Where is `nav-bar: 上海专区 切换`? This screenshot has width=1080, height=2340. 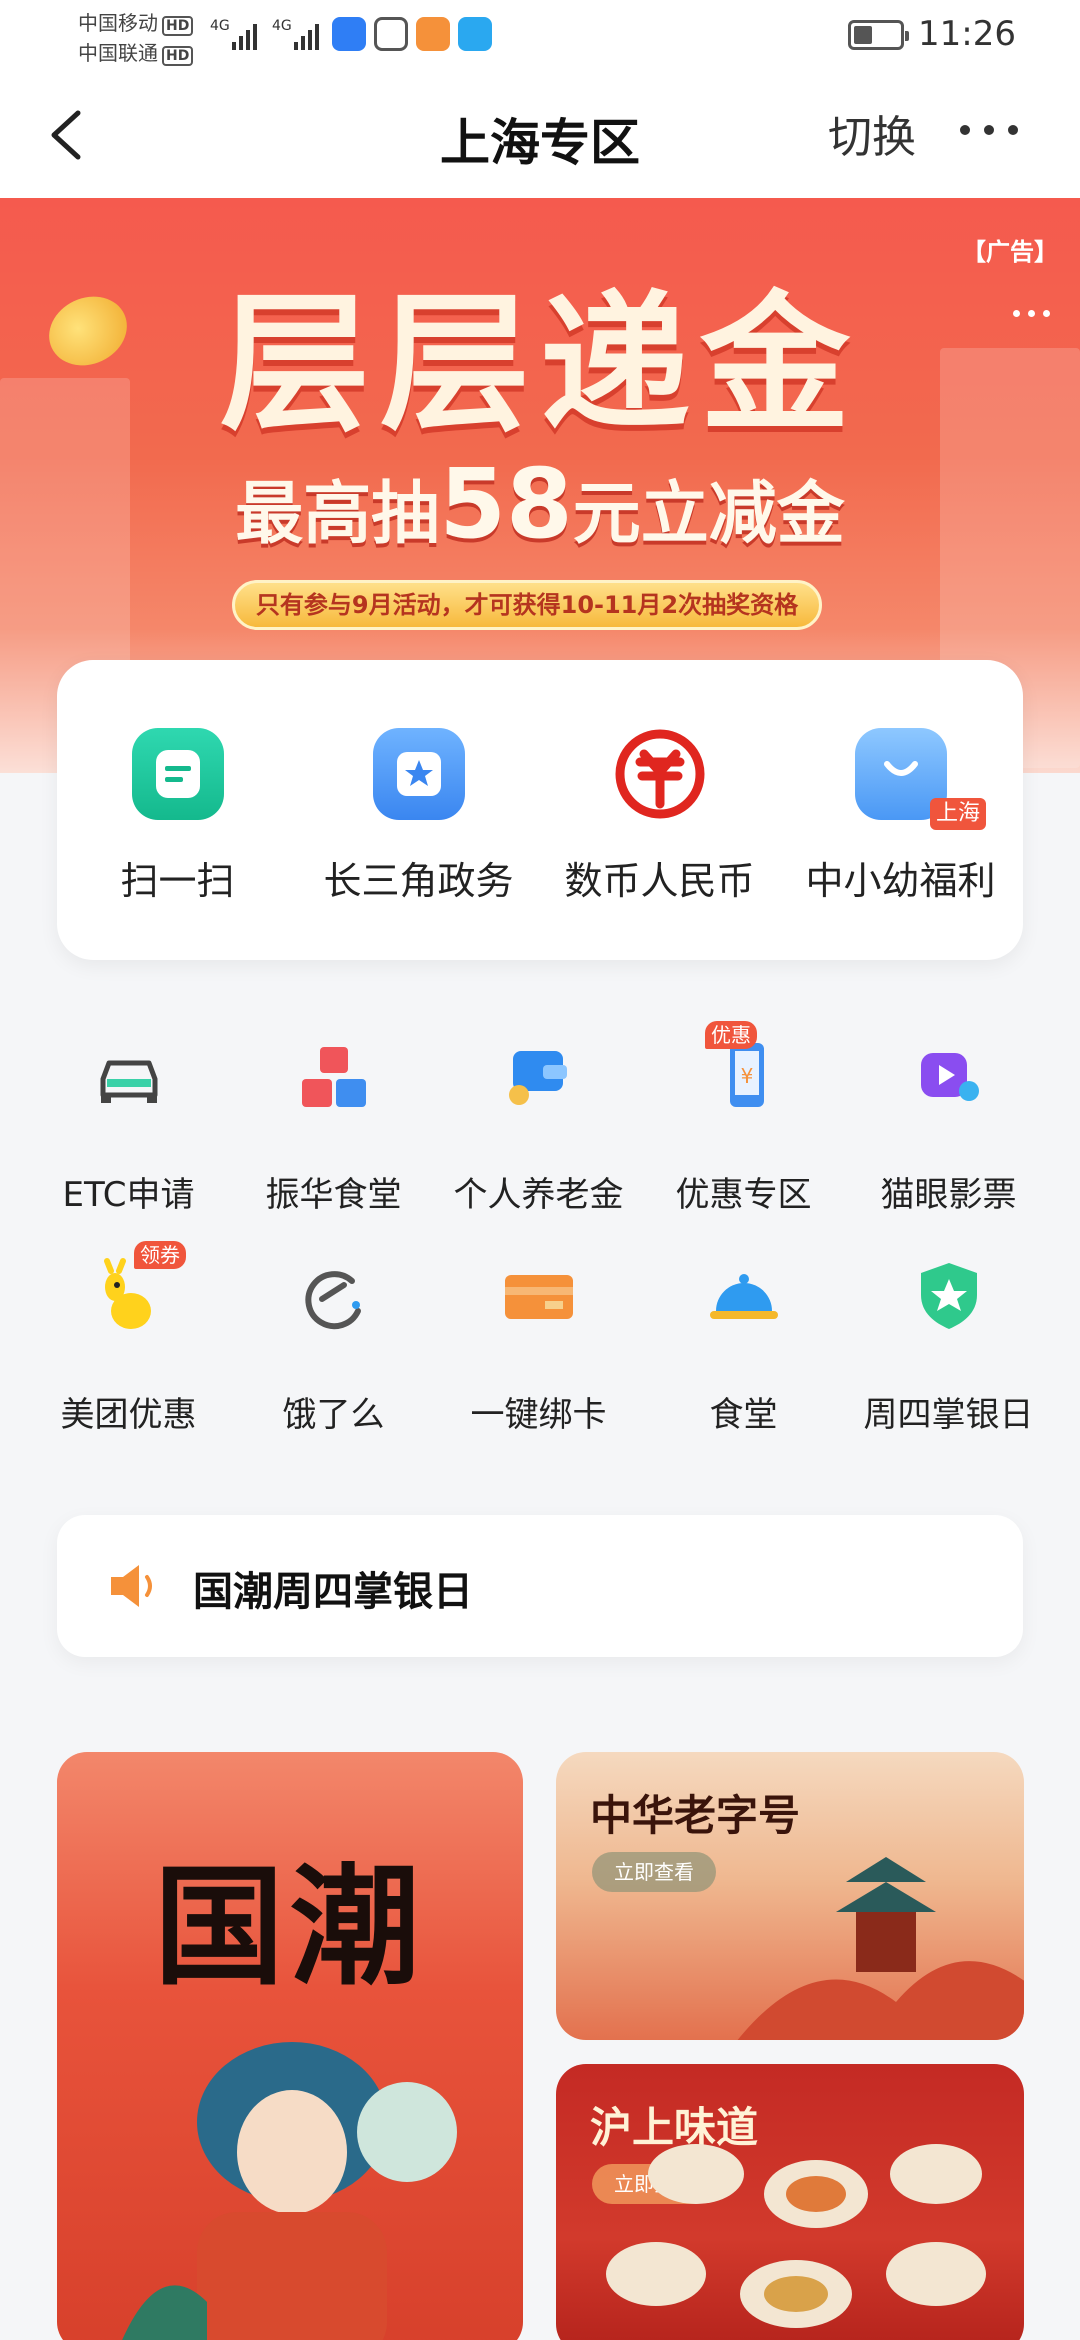
nav-bar: 上海专区 切换 is located at coordinates (540, 136).